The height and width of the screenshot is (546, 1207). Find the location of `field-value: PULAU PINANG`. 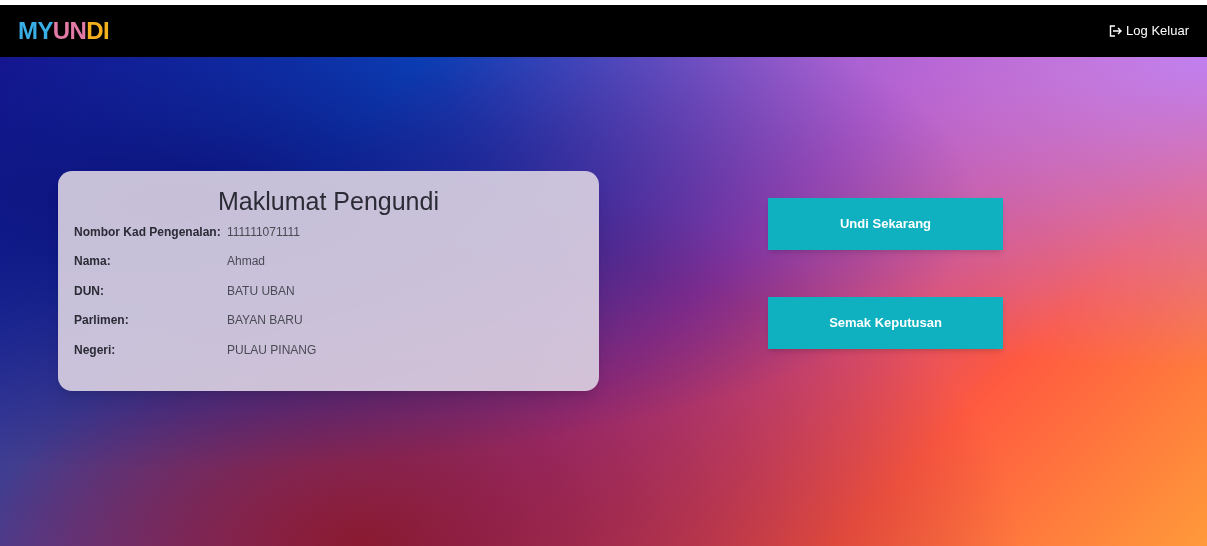

field-value: PULAU PINANG is located at coordinates (272, 350).